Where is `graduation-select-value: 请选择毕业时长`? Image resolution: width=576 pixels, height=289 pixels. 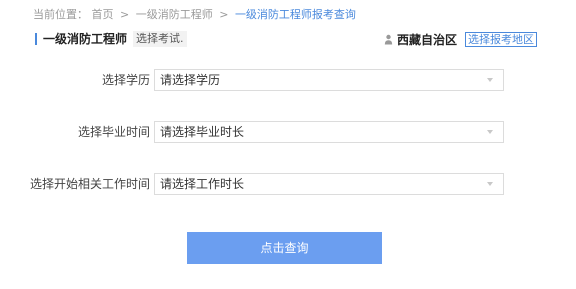
graduation-select-value: 请选择毕业时长 is located at coordinates (202, 132).